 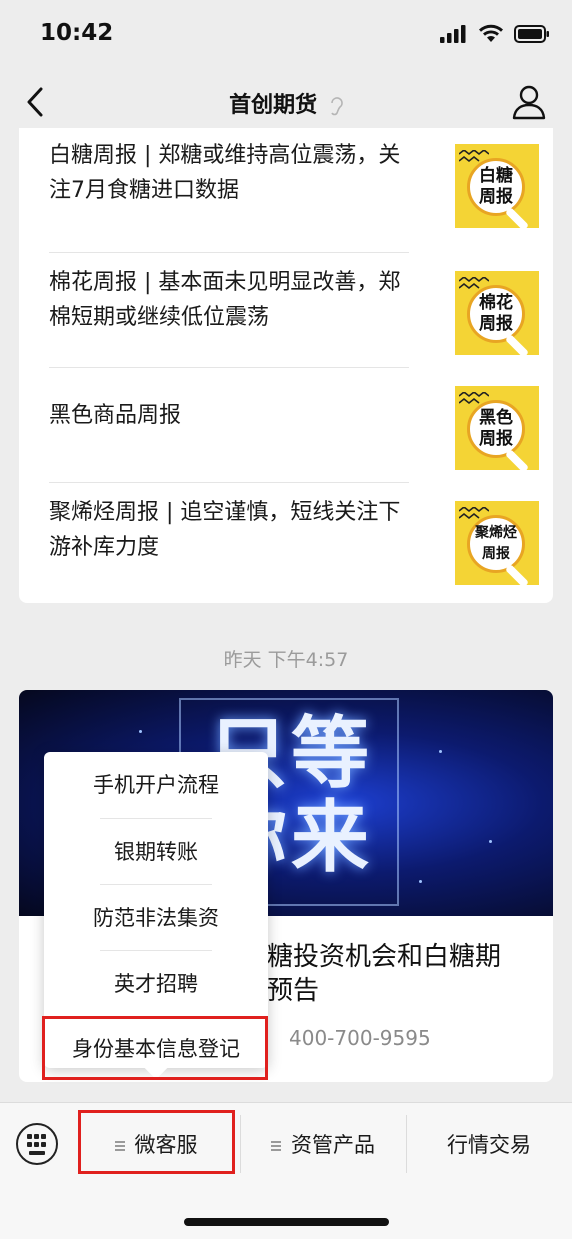 I want to click on article-thumbnail: 黑色 周报, so click(x=497, y=428).